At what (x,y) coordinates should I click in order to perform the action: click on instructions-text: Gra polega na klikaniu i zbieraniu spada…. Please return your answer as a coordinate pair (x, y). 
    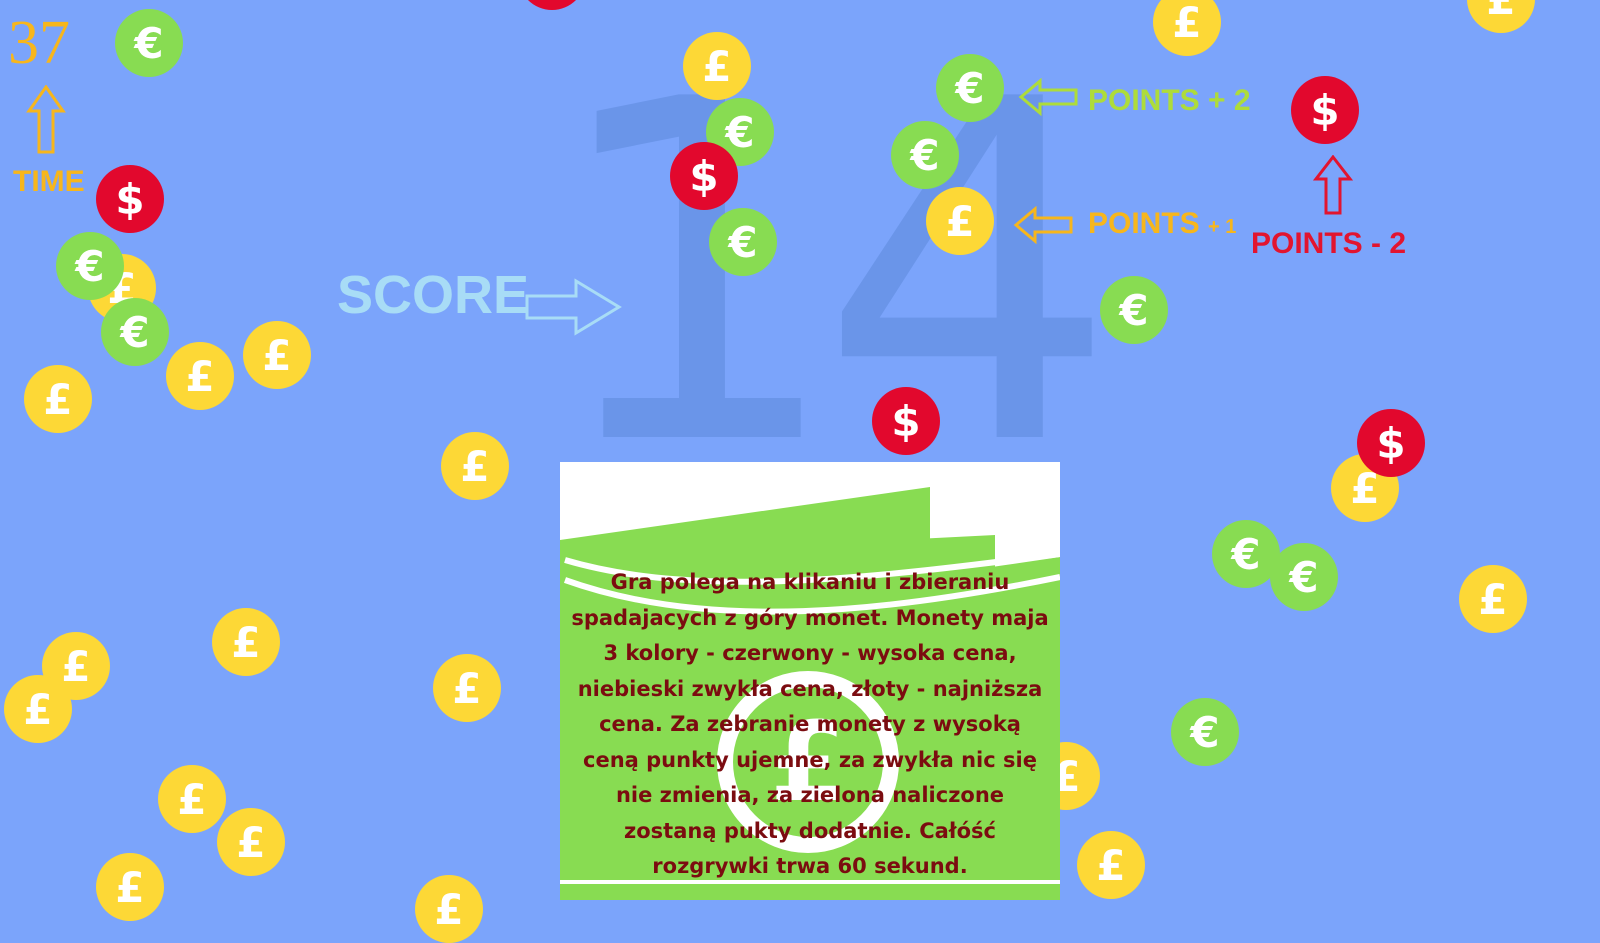
    Looking at the image, I should click on (810, 724).